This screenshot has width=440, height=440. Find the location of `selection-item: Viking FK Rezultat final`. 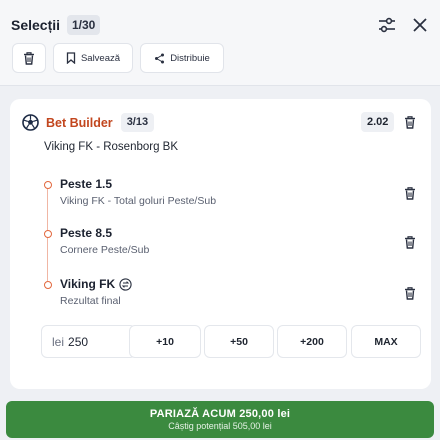

selection-item: Viking FK Rezultat final is located at coordinates (220, 296).